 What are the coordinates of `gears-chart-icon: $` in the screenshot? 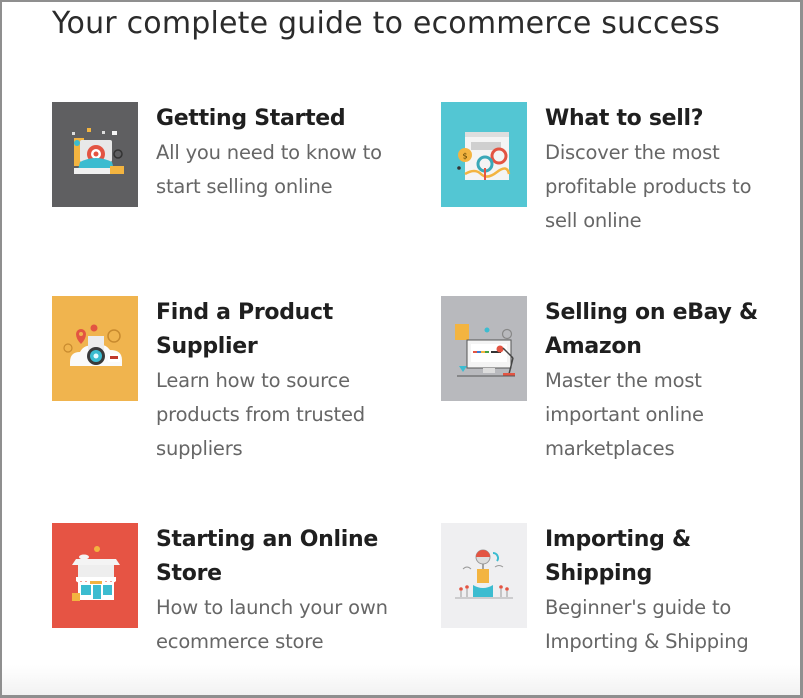 It's located at (484, 154).